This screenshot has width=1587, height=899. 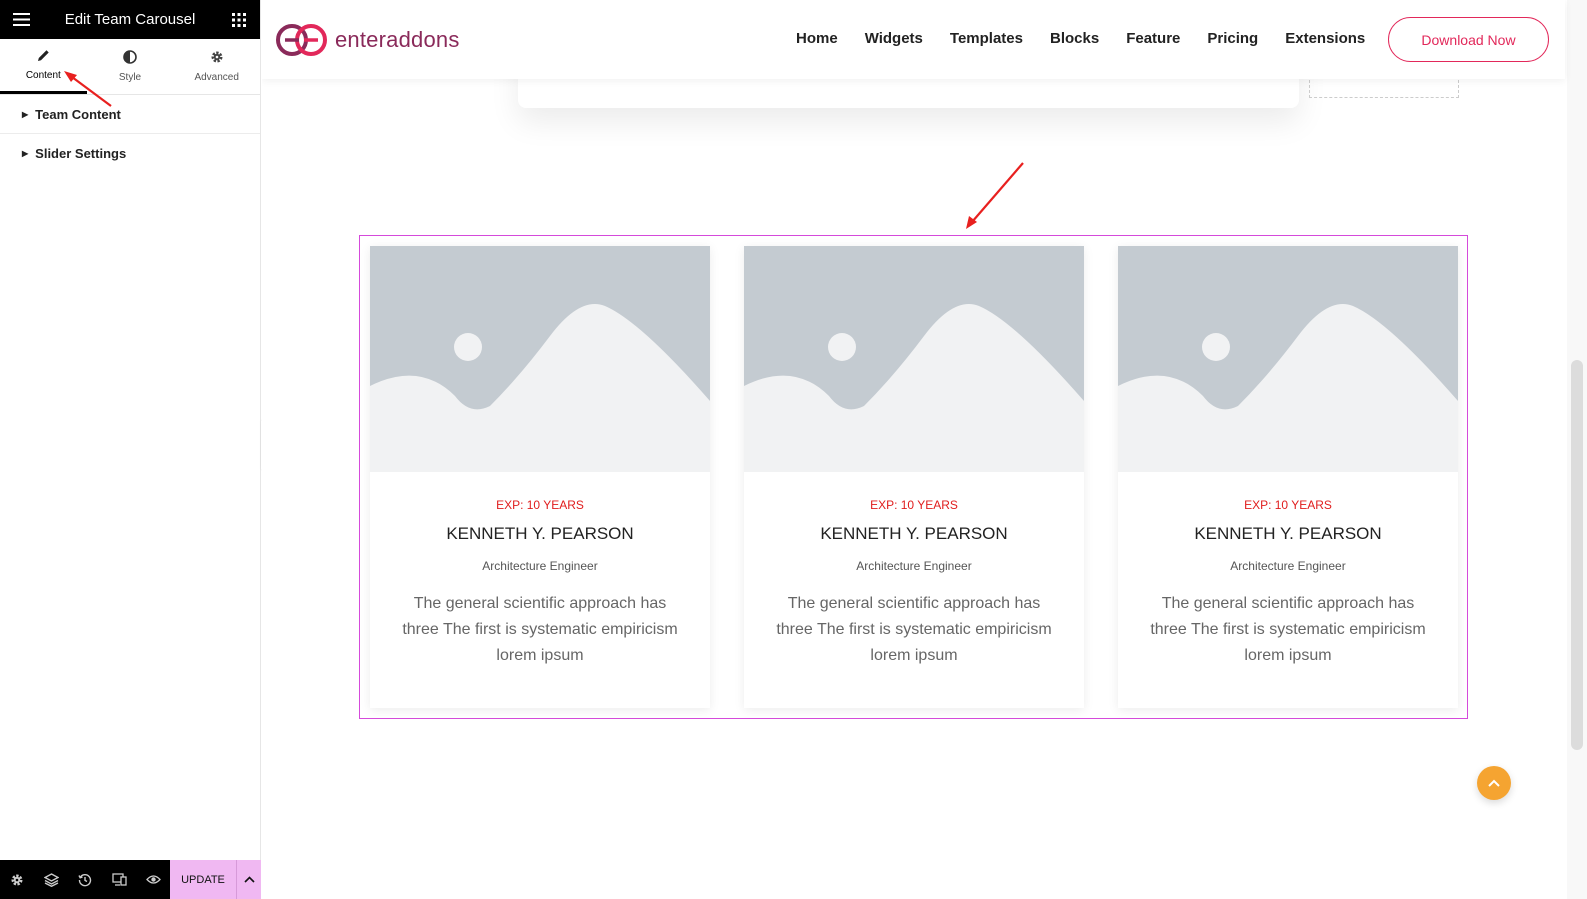 What do you see at coordinates (81, 153) in the screenshot?
I see `section-label: Slider Settings` at bounding box center [81, 153].